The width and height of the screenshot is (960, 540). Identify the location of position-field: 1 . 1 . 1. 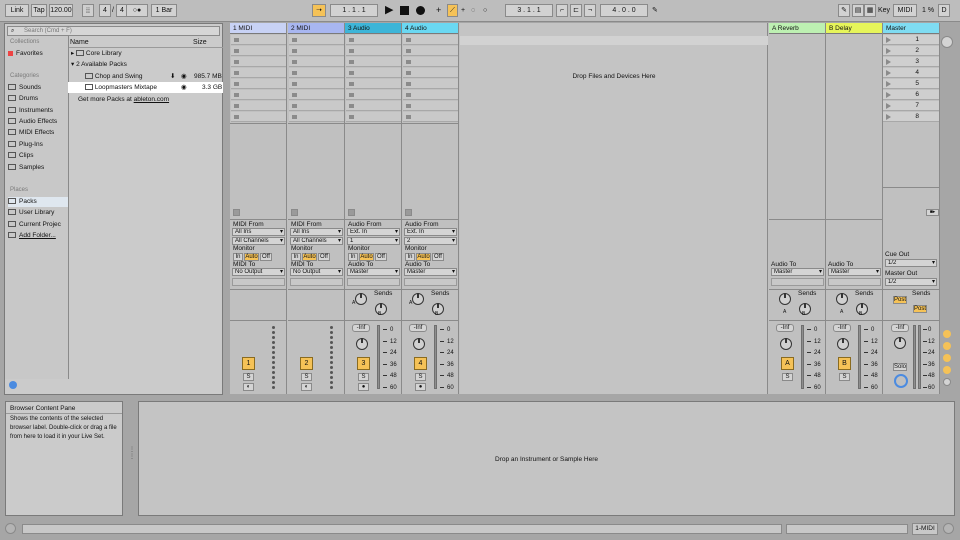
(354, 10).